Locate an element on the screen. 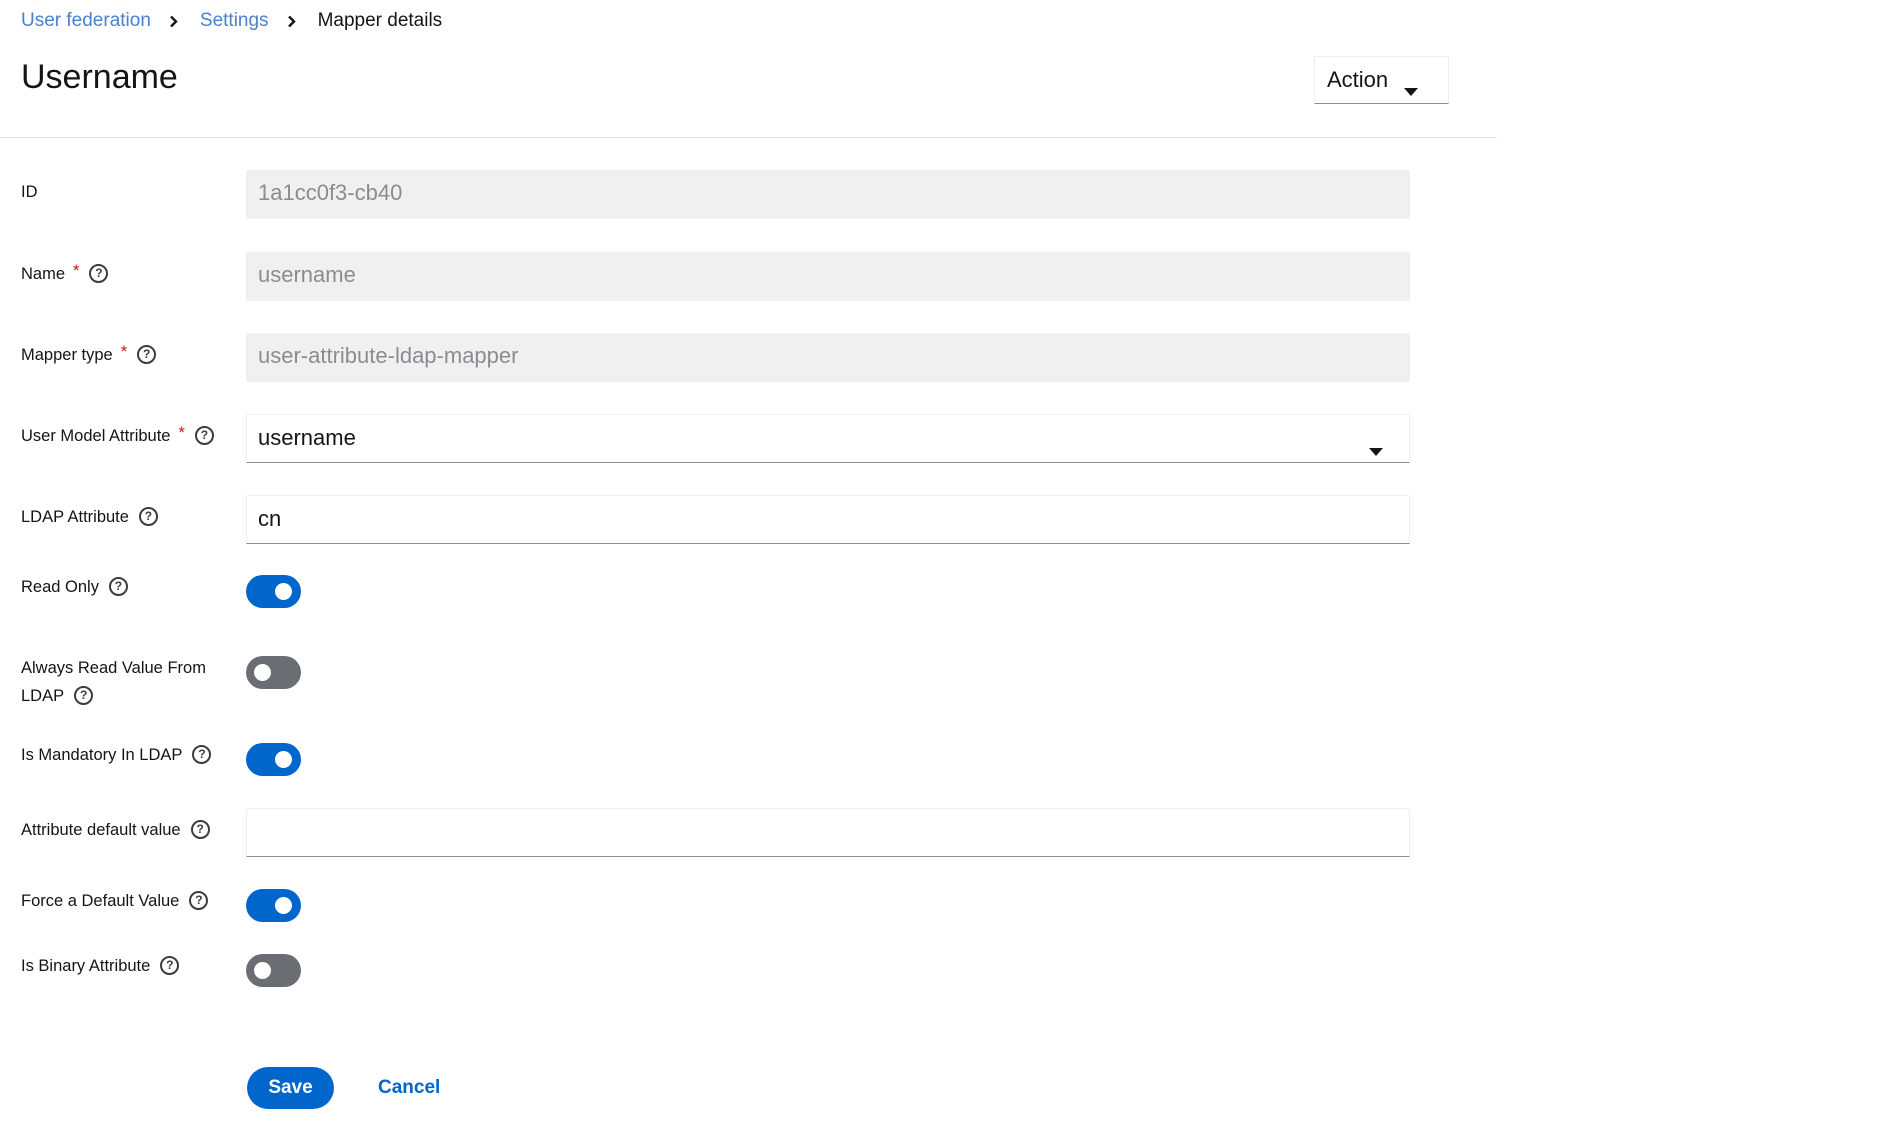 The width and height of the screenshot is (1881, 1130). ldap-attribute-input: cn is located at coordinates (828, 519).